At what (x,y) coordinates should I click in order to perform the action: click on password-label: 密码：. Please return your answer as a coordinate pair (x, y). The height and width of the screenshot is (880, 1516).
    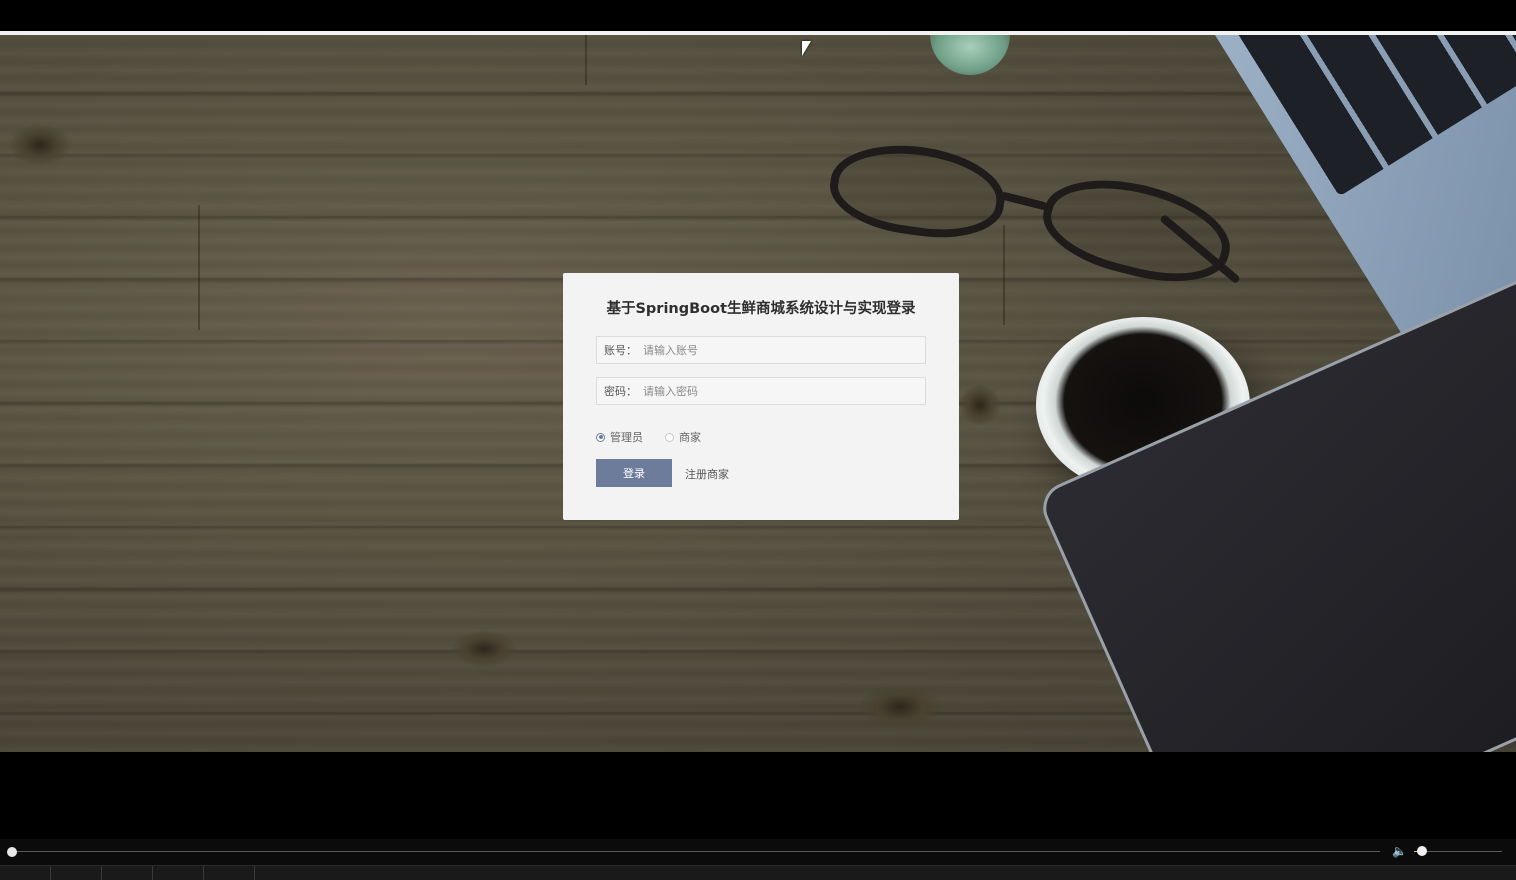
    Looking at the image, I should click on (620, 391).